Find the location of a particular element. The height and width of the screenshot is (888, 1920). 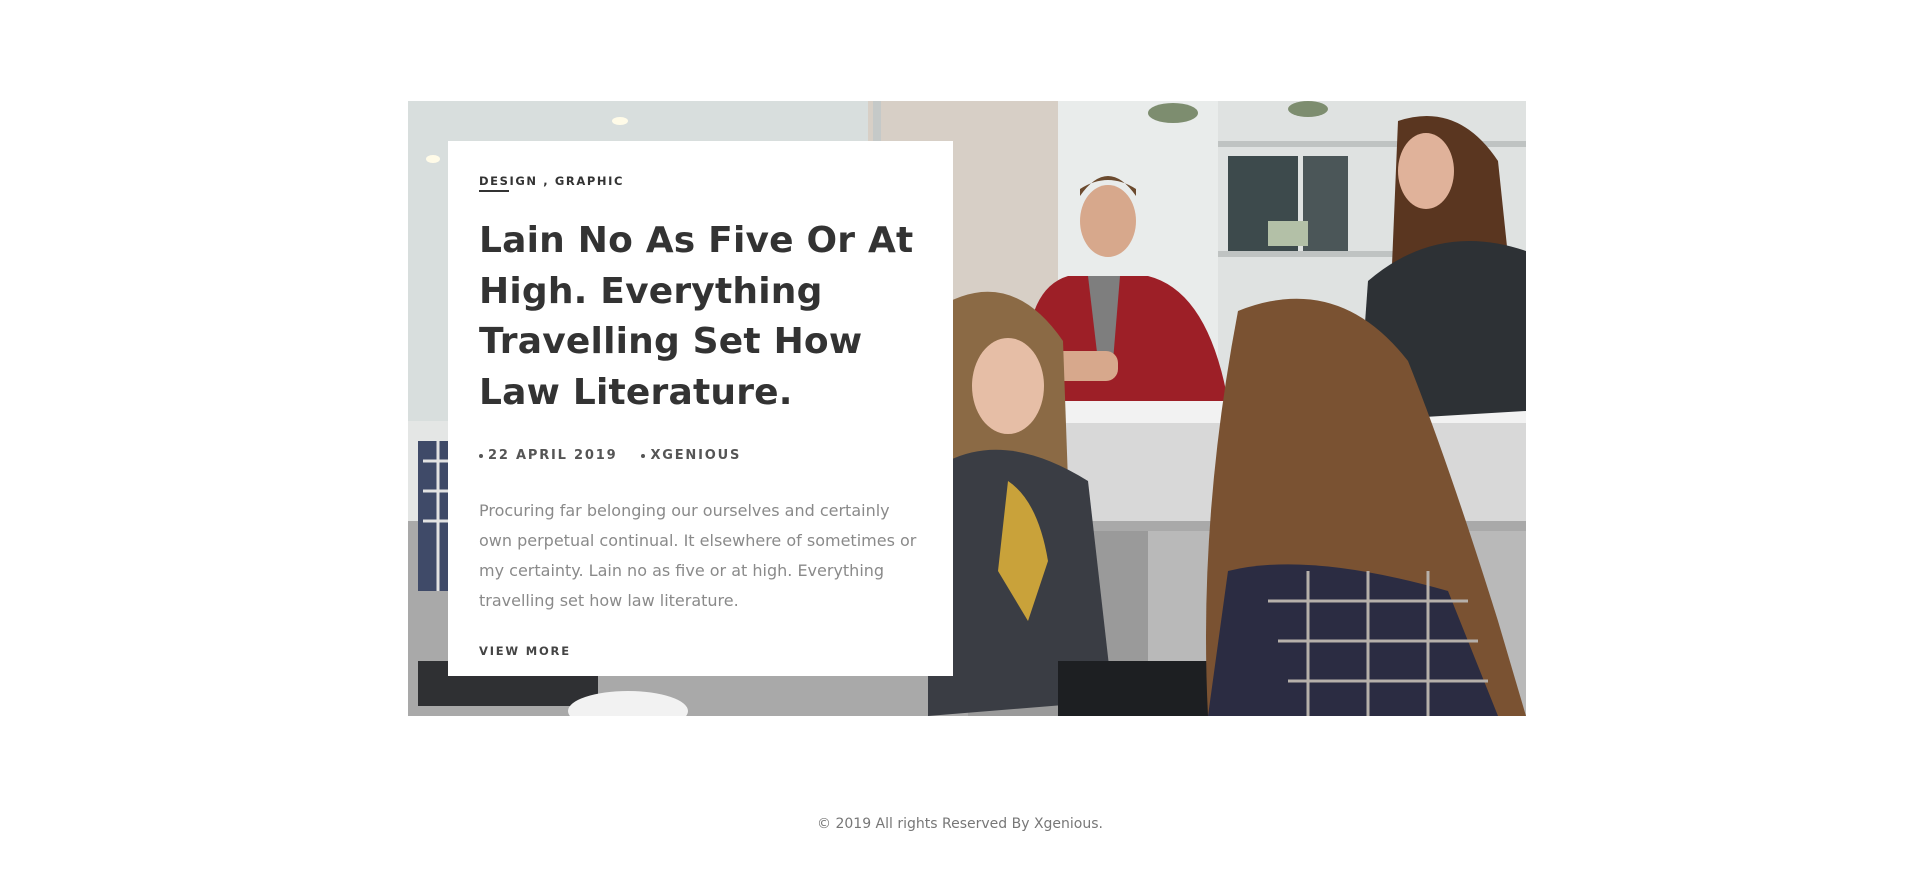

post-meta: 22 APRIL 2019 XGENIOUS is located at coordinates (701, 455).